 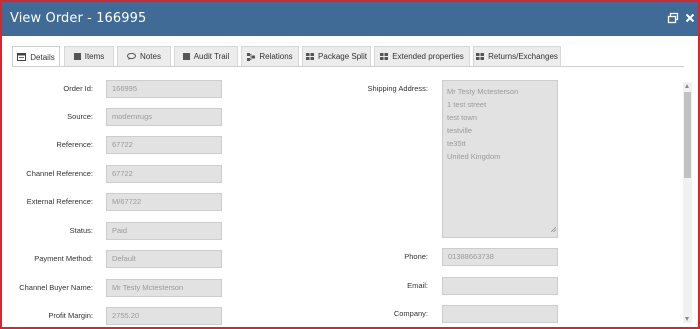 I want to click on restore-icon, so click(x=674, y=19).